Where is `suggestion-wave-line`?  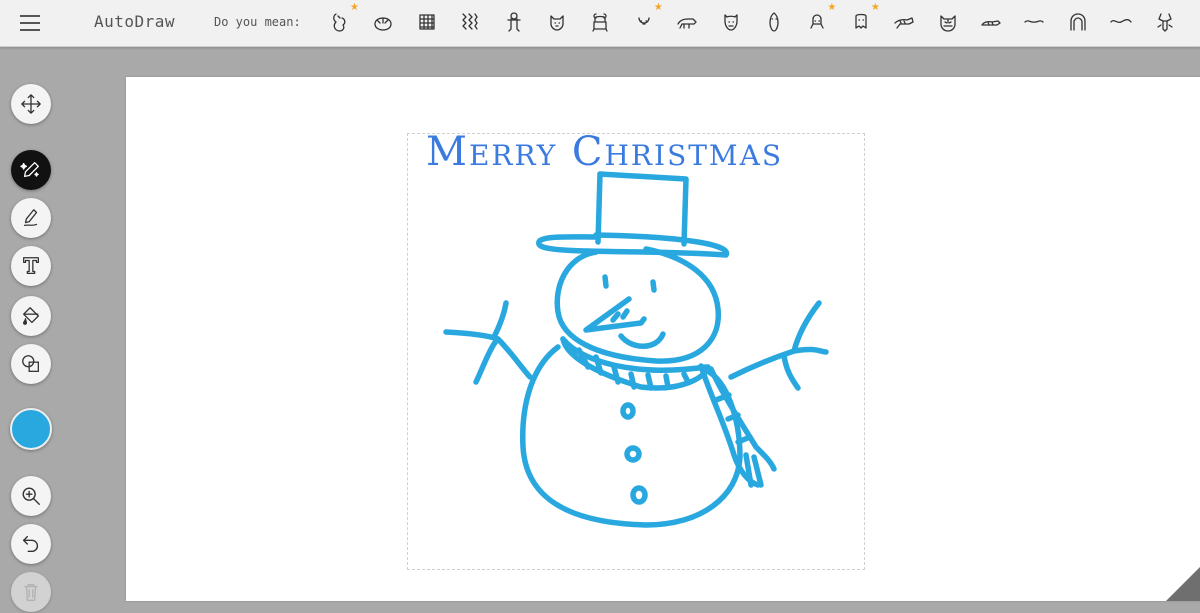
suggestion-wave-line is located at coordinates (1121, 22).